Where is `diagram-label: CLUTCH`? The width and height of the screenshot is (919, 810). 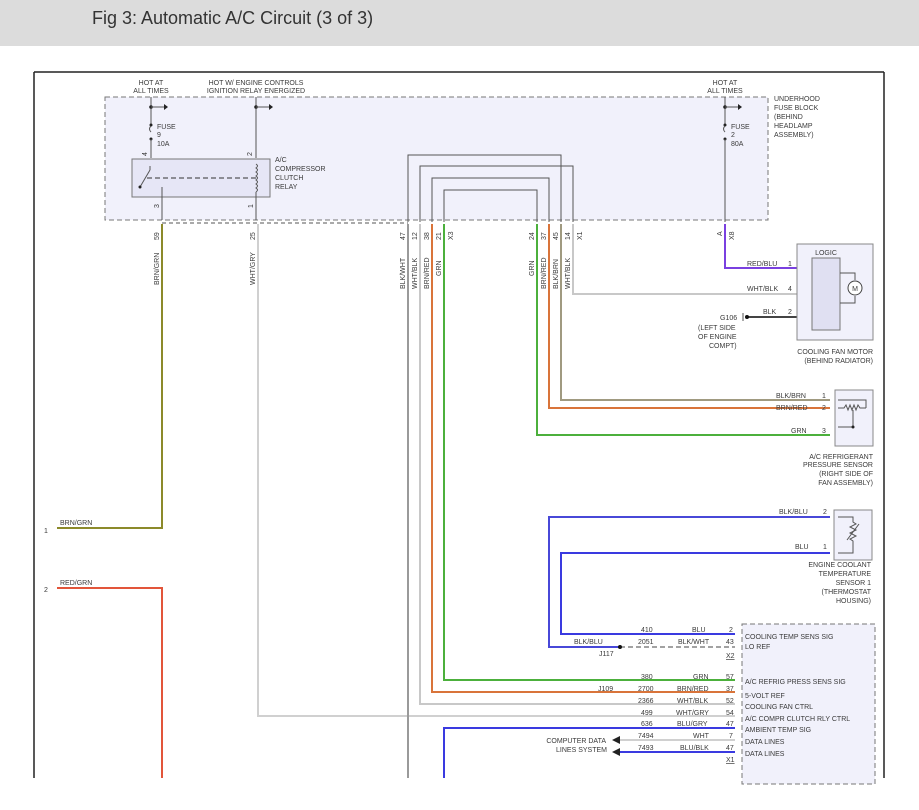 diagram-label: CLUTCH is located at coordinates (289, 178).